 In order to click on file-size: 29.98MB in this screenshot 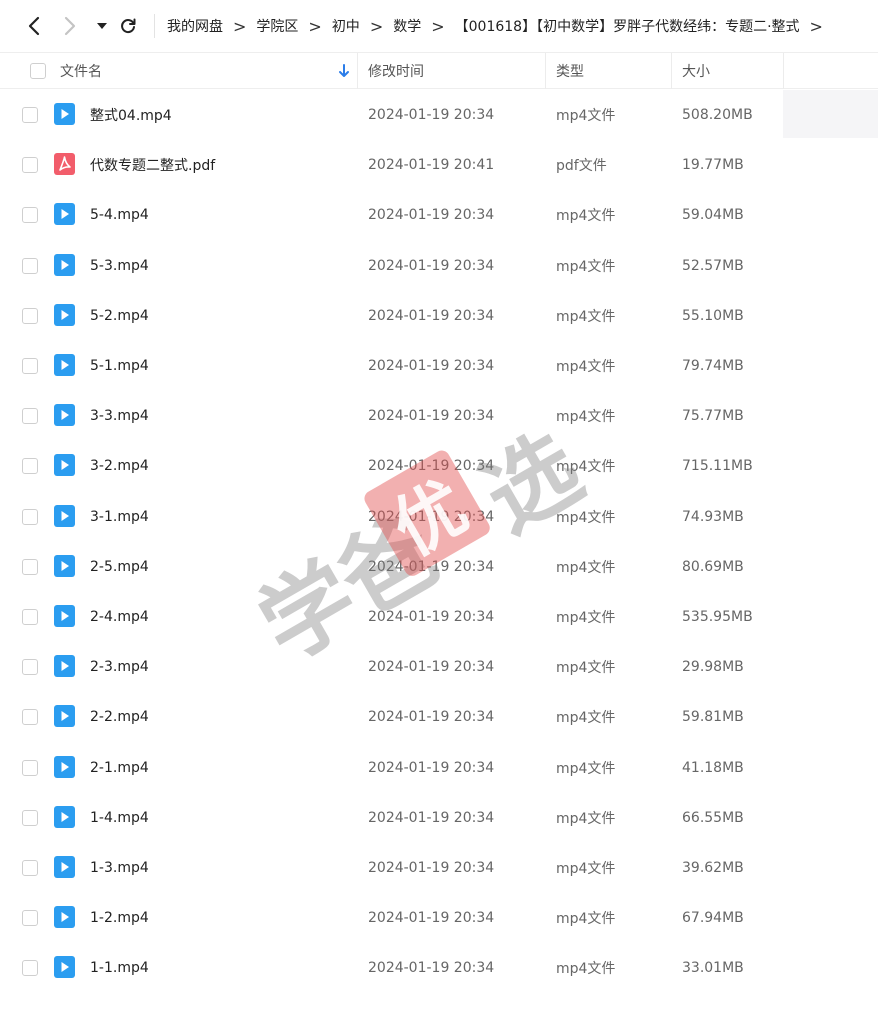, I will do `click(713, 667)`.